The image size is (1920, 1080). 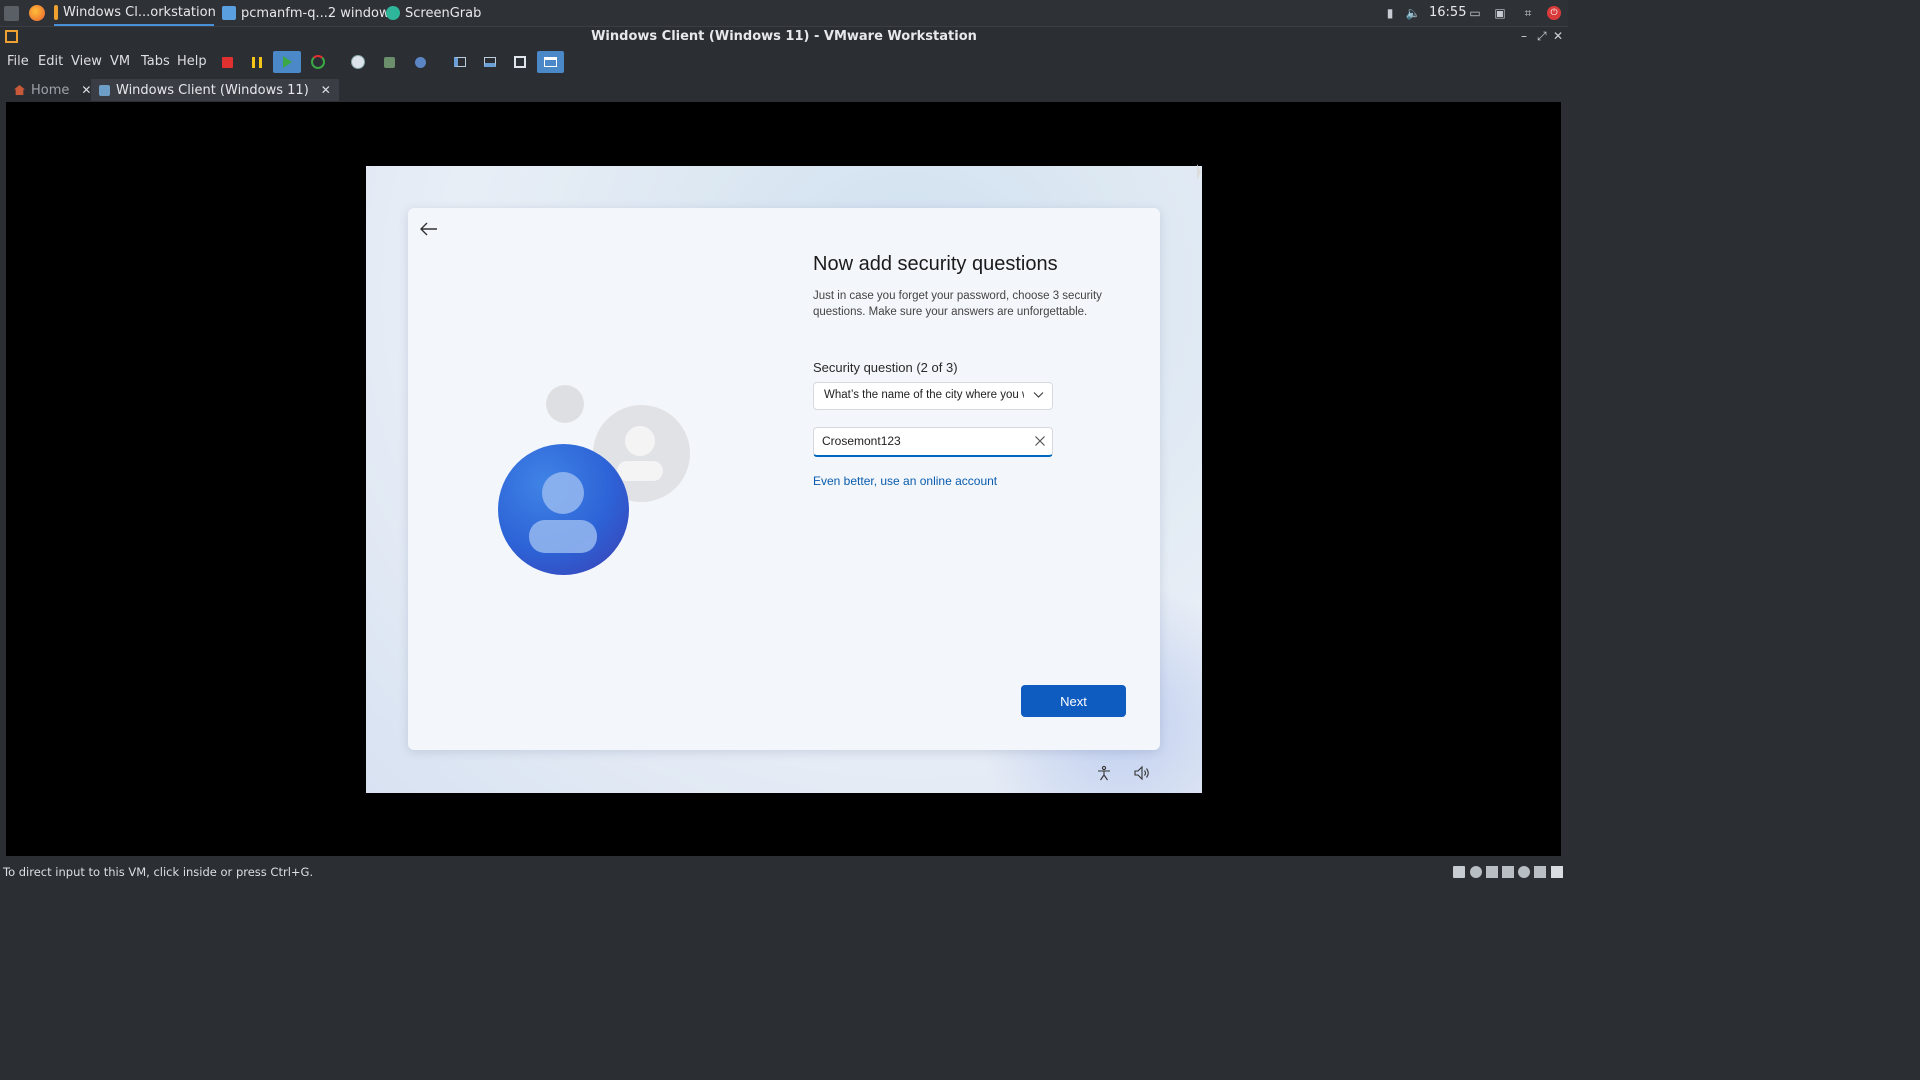 What do you see at coordinates (1475, 13) in the screenshot?
I see `display-icon: ▭` at bounding box center [1475, 13].